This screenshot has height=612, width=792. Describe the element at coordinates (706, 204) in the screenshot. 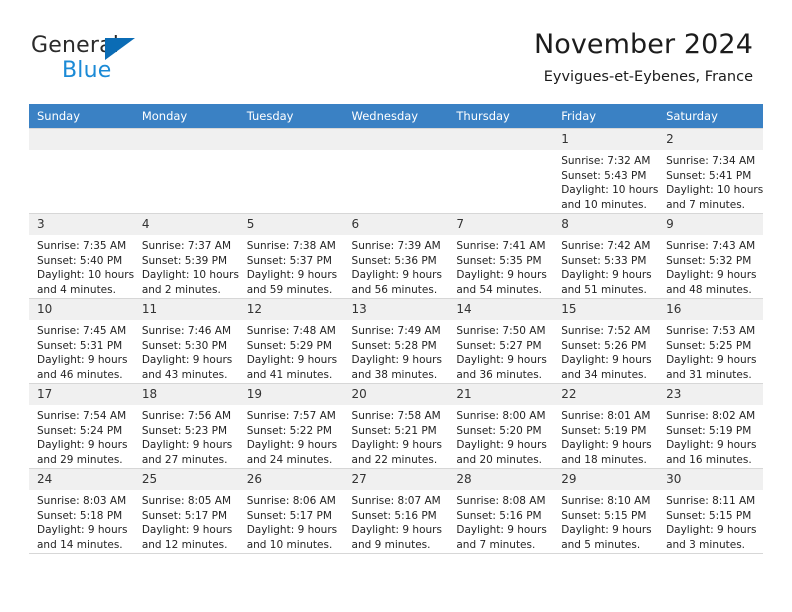

I see `daylight-text: and 7 minutes.` at that location.